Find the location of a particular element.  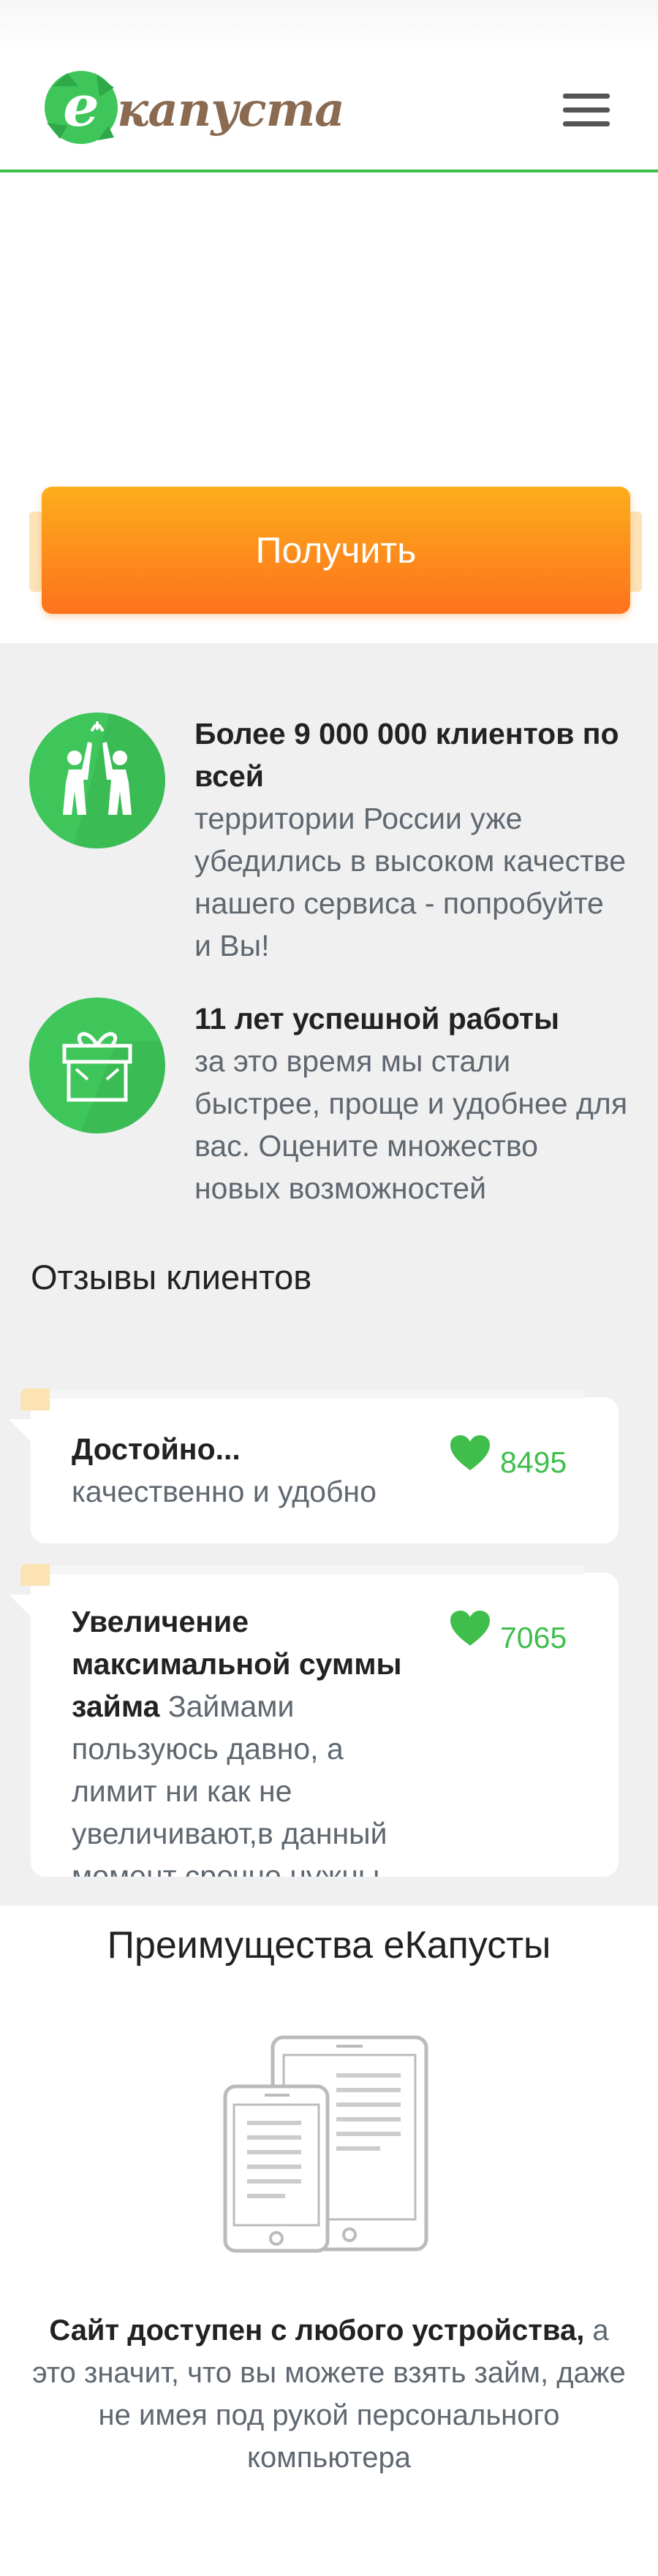

cta-glow-right is located at coordinates (635, 552).